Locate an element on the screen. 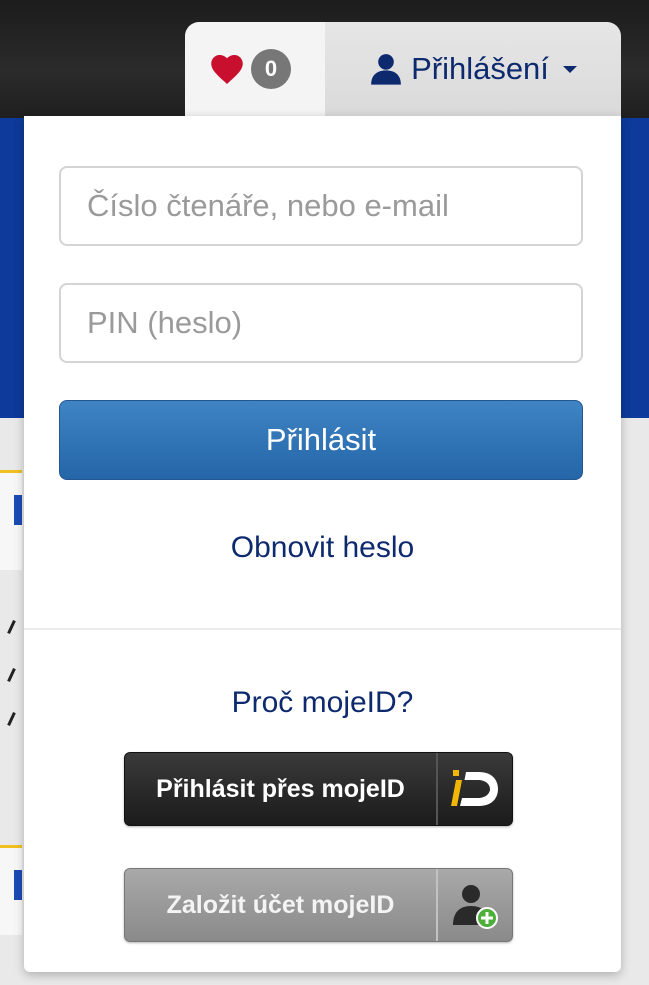  login-label: Přihlášení is located at coordinates (480, 68).